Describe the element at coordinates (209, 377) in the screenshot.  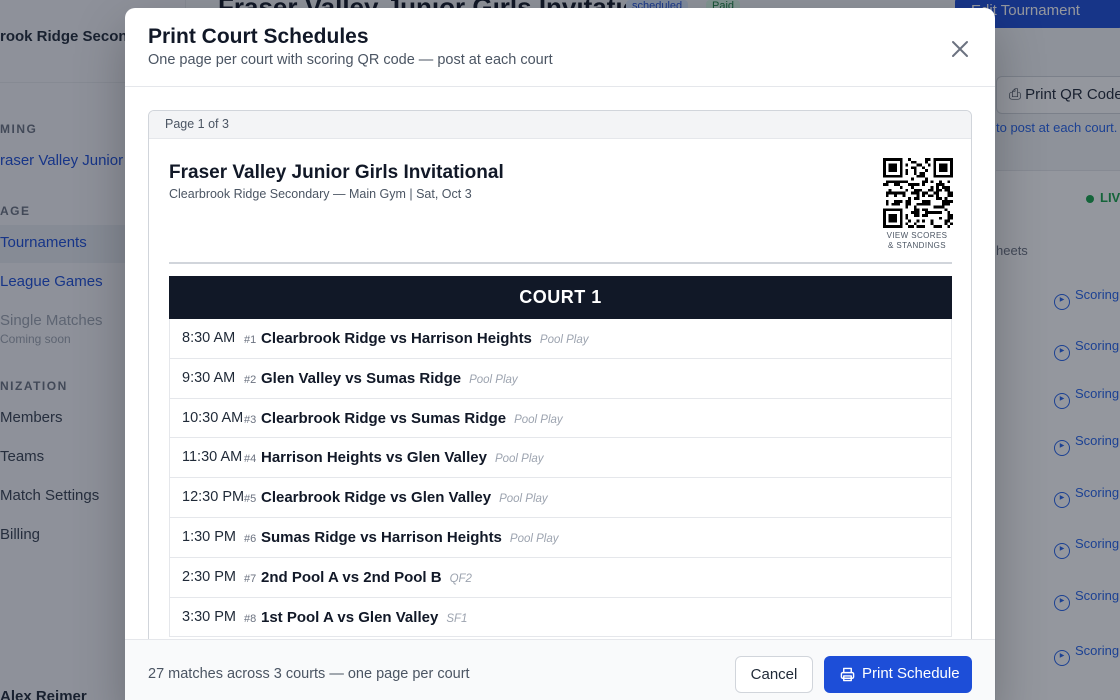
I see `match-time: 9:30 AM` at that location.